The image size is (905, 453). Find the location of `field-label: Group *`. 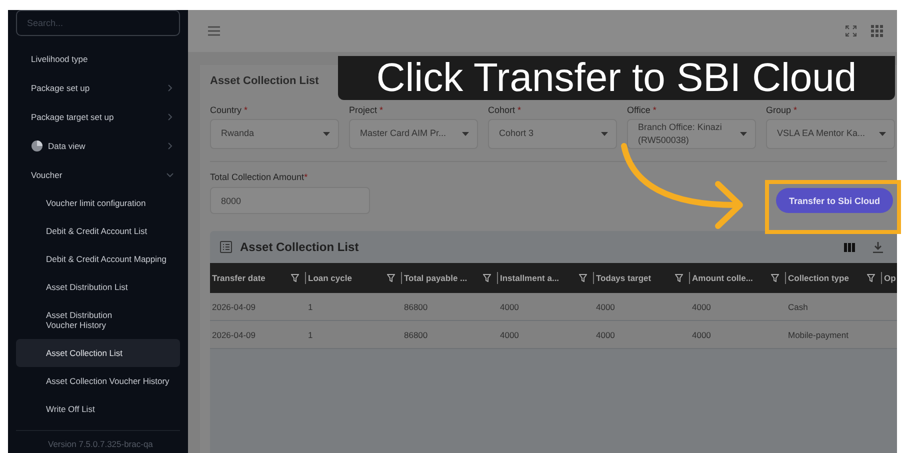

field-label: Group * is located at coordinates (782, 110).